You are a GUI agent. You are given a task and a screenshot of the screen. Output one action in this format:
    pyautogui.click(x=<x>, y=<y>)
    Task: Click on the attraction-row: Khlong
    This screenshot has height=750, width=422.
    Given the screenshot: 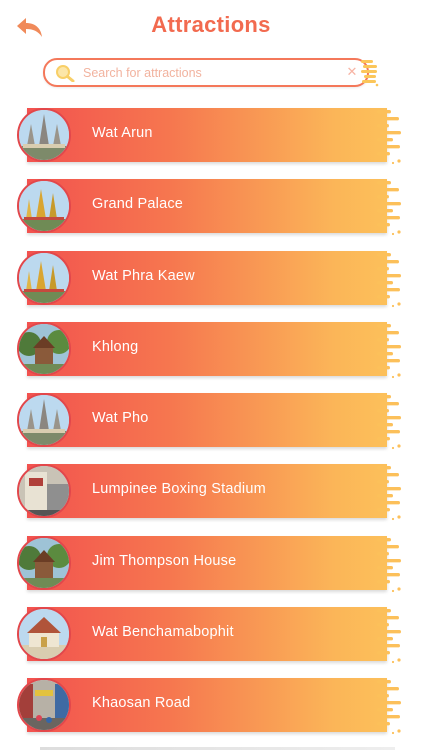 What is the action you would take?
    pyautogui.click(x=209, y=349)
    